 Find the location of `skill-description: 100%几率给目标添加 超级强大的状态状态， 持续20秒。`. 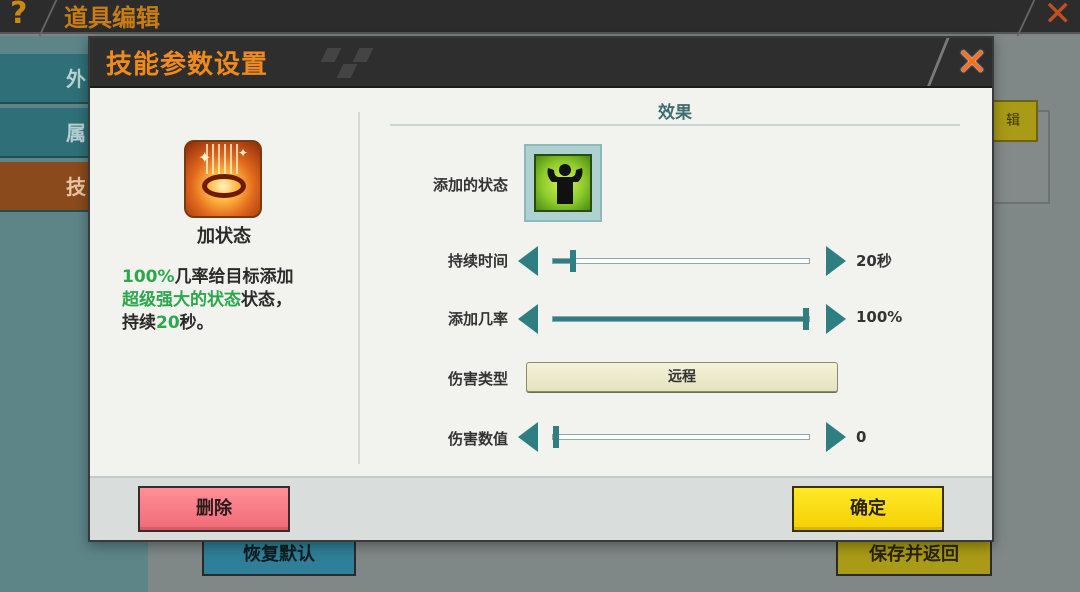

skill-description: 100%几率给目标添加 超级强大的状态状态， 持续20秒。 is located at coordinates (232, 300).